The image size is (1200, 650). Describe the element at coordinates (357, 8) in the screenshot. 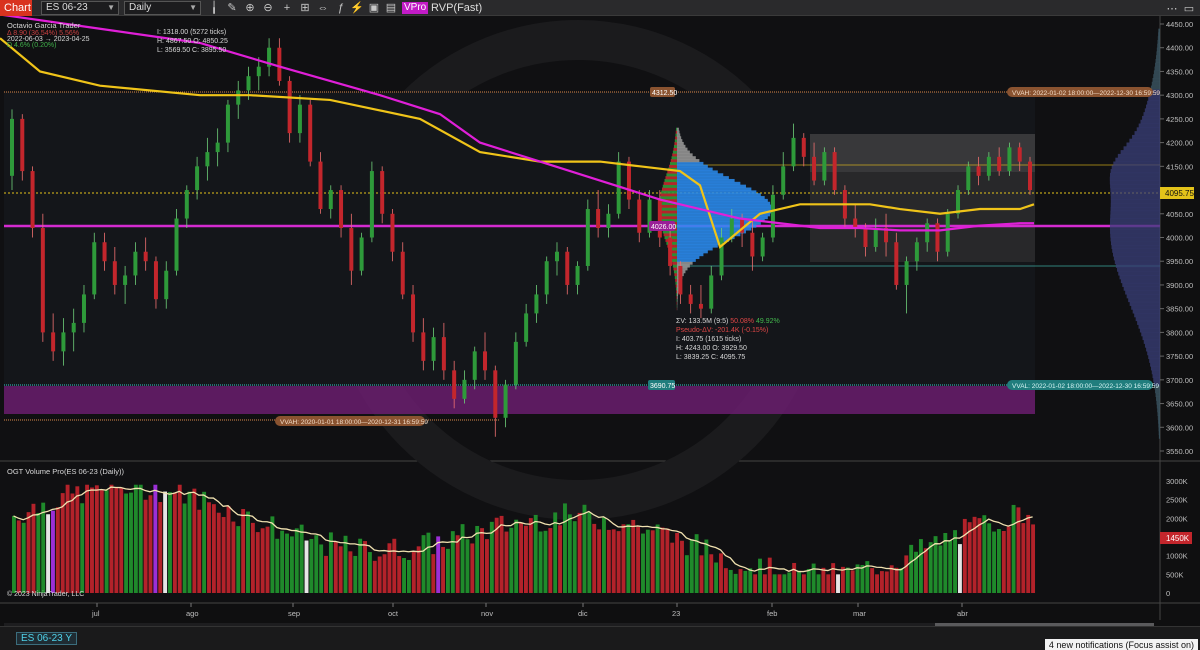

I see `strategies-icon: ⚡` at that location.